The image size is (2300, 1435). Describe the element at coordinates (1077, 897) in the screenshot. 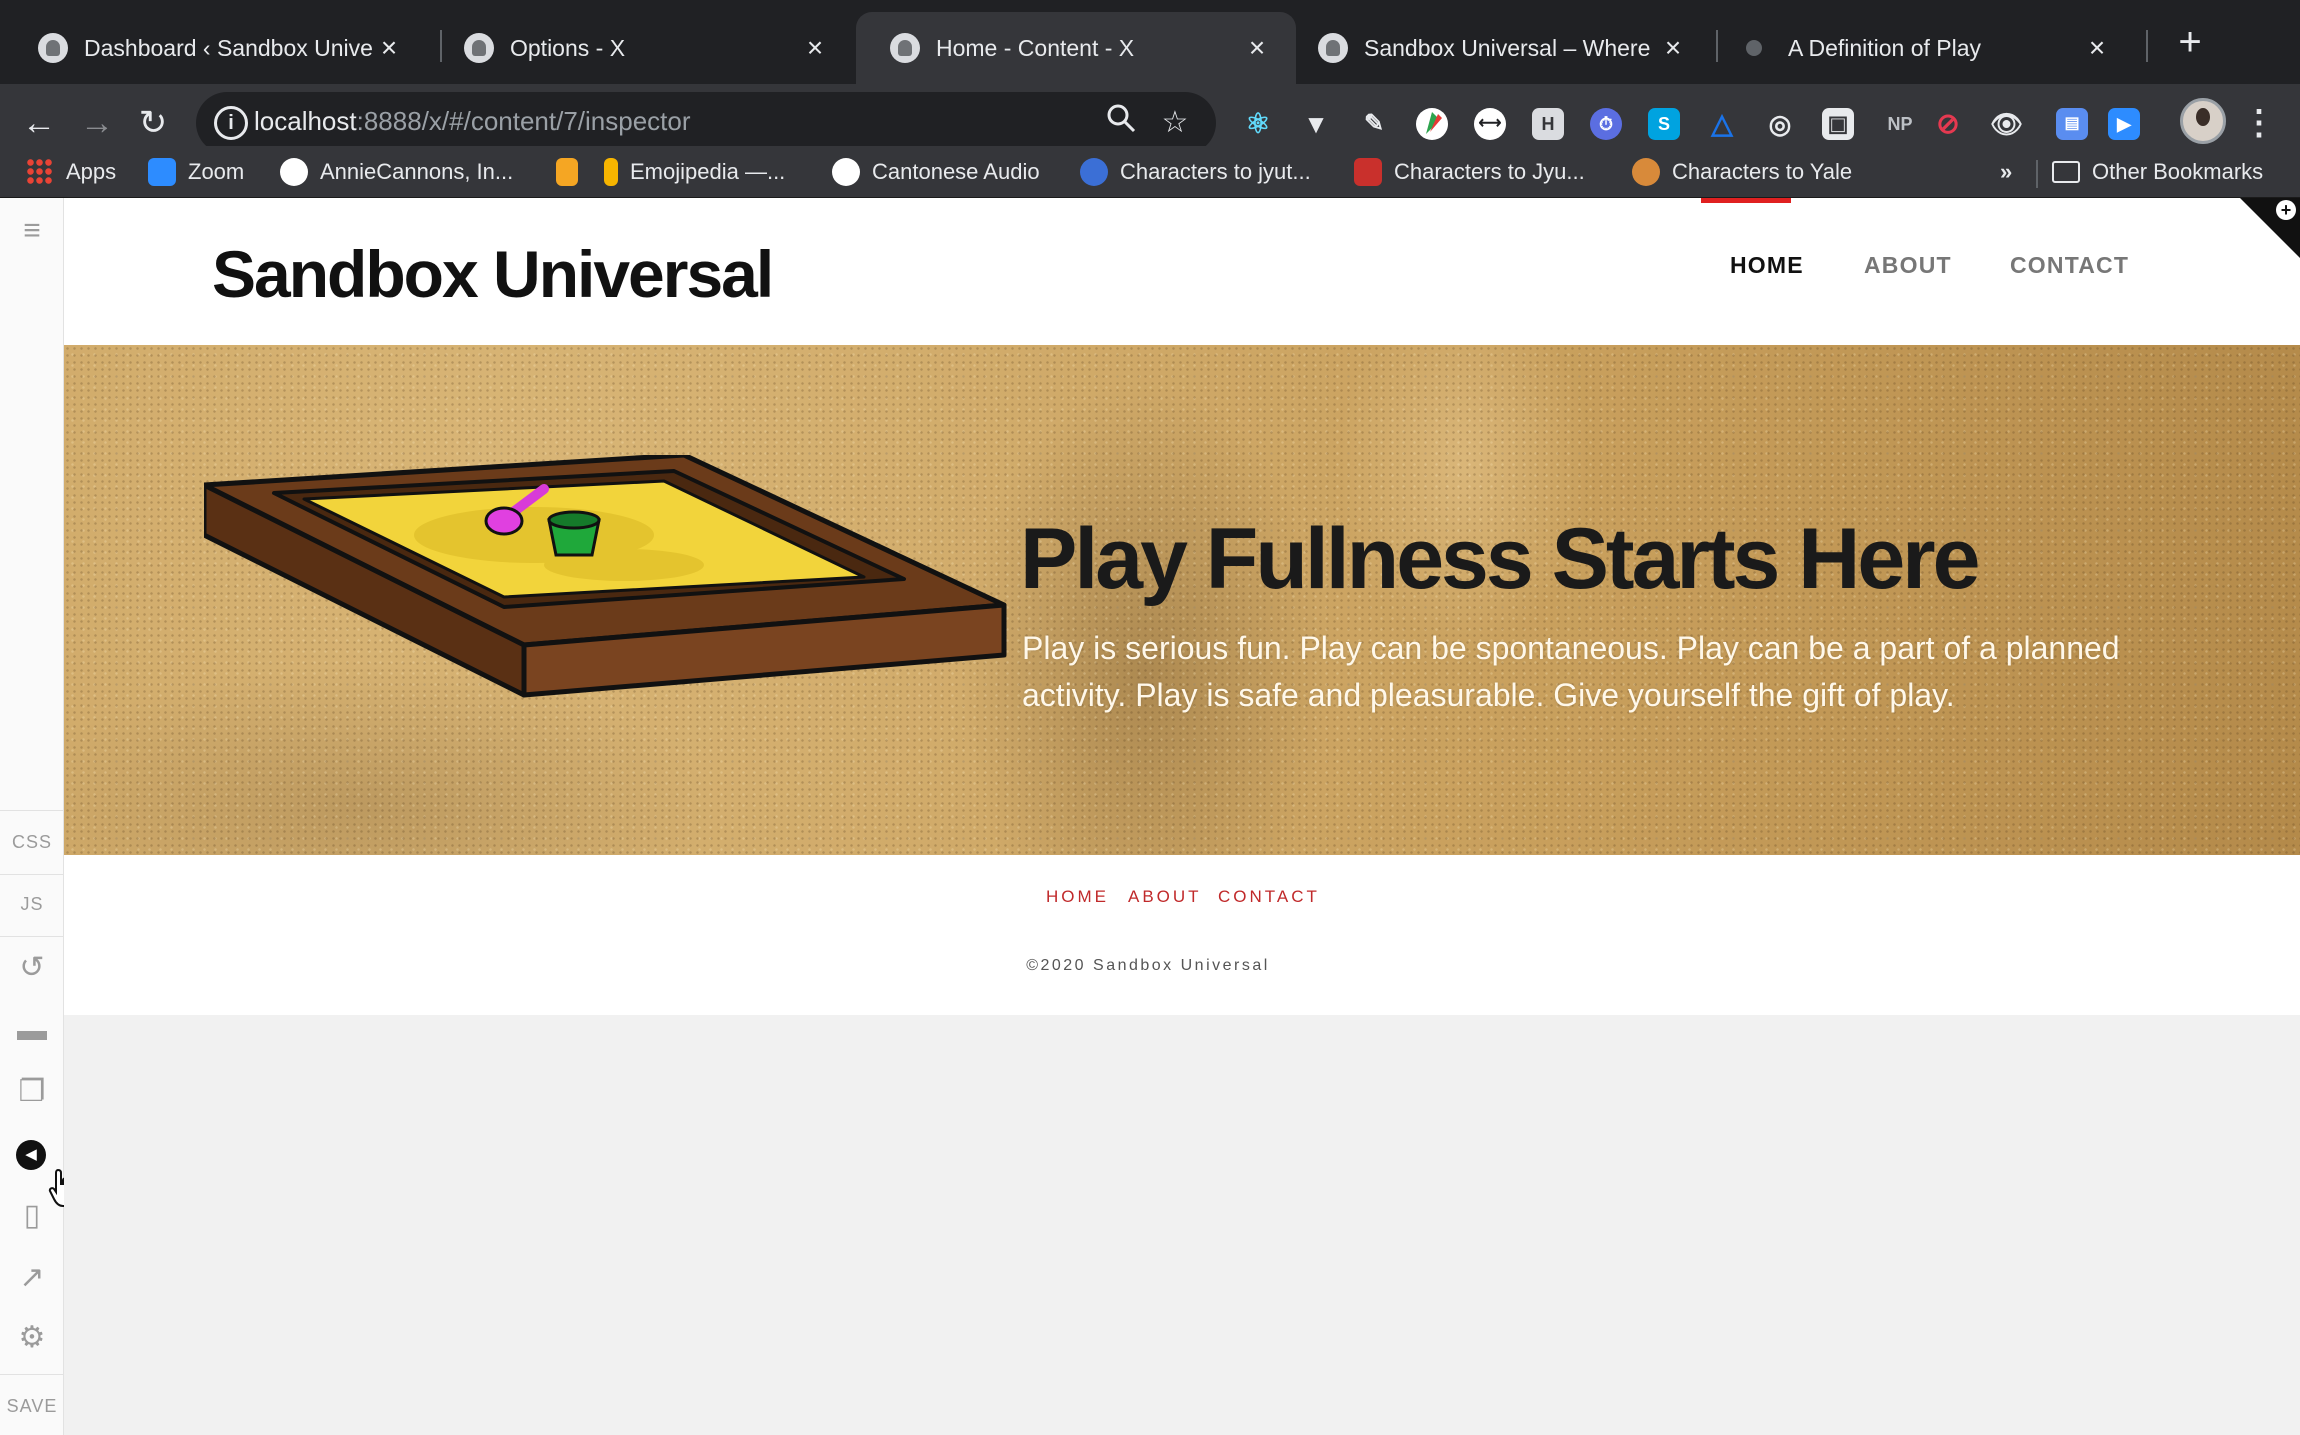

I see `footer-nav-home: HOME` at that location.